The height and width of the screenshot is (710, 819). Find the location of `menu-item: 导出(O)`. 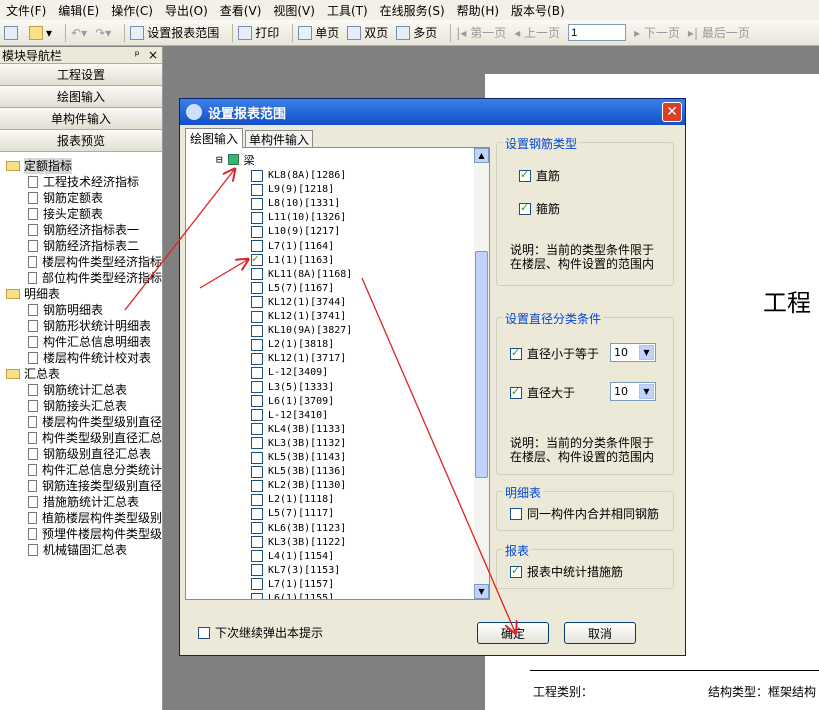

menu-item: 导出(O) is located at coordinates (186, 10).